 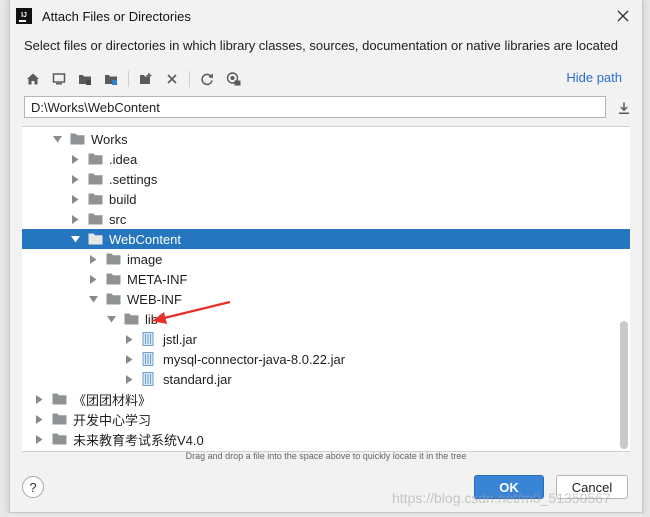 I want to click on path-input, so click(x=315, y=107).